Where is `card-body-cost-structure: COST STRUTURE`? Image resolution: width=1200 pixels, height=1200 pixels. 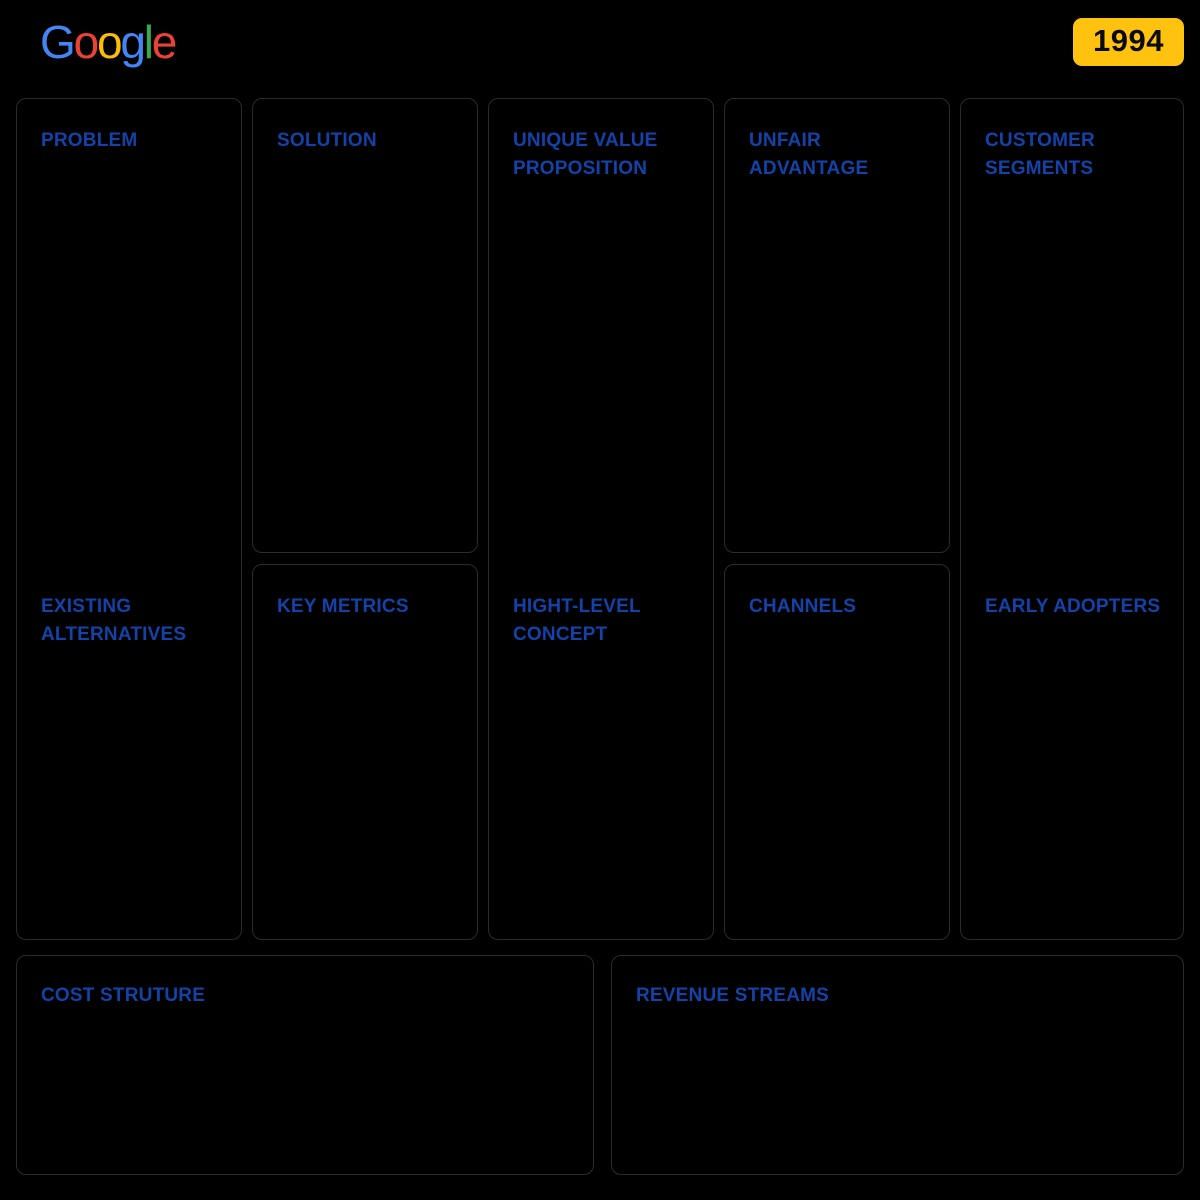
card-body-cost-structure: COST STRUTURE is located at coordinates (305, 1065).